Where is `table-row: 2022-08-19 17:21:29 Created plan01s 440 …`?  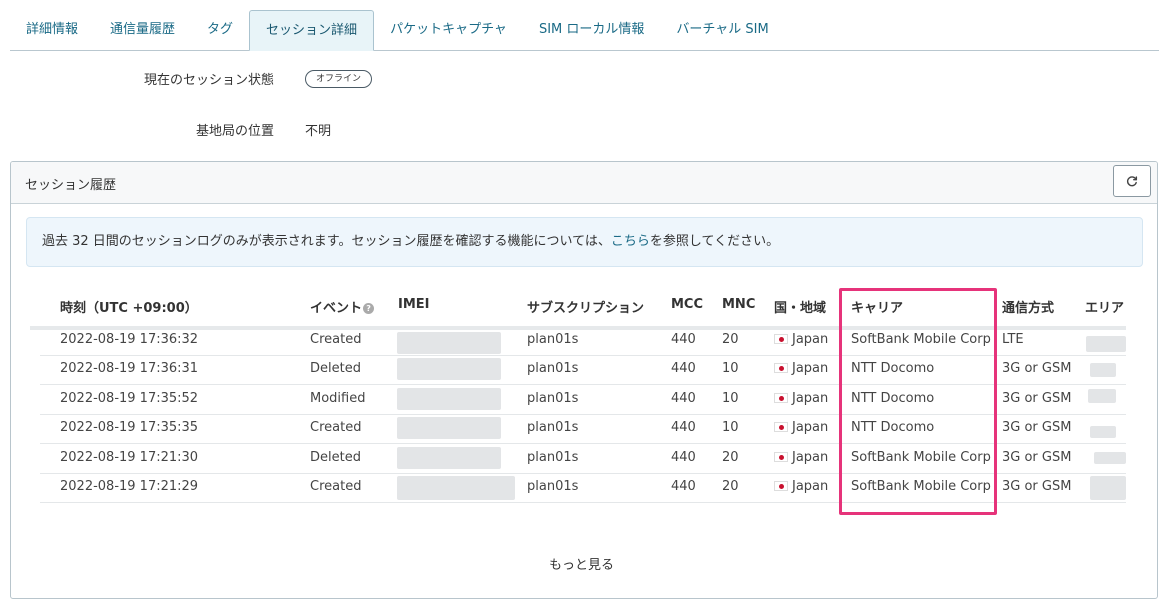
table-row: 2022-08-19 17:21:29 Created plan01s 440 … is located at coordinates (583, 488).